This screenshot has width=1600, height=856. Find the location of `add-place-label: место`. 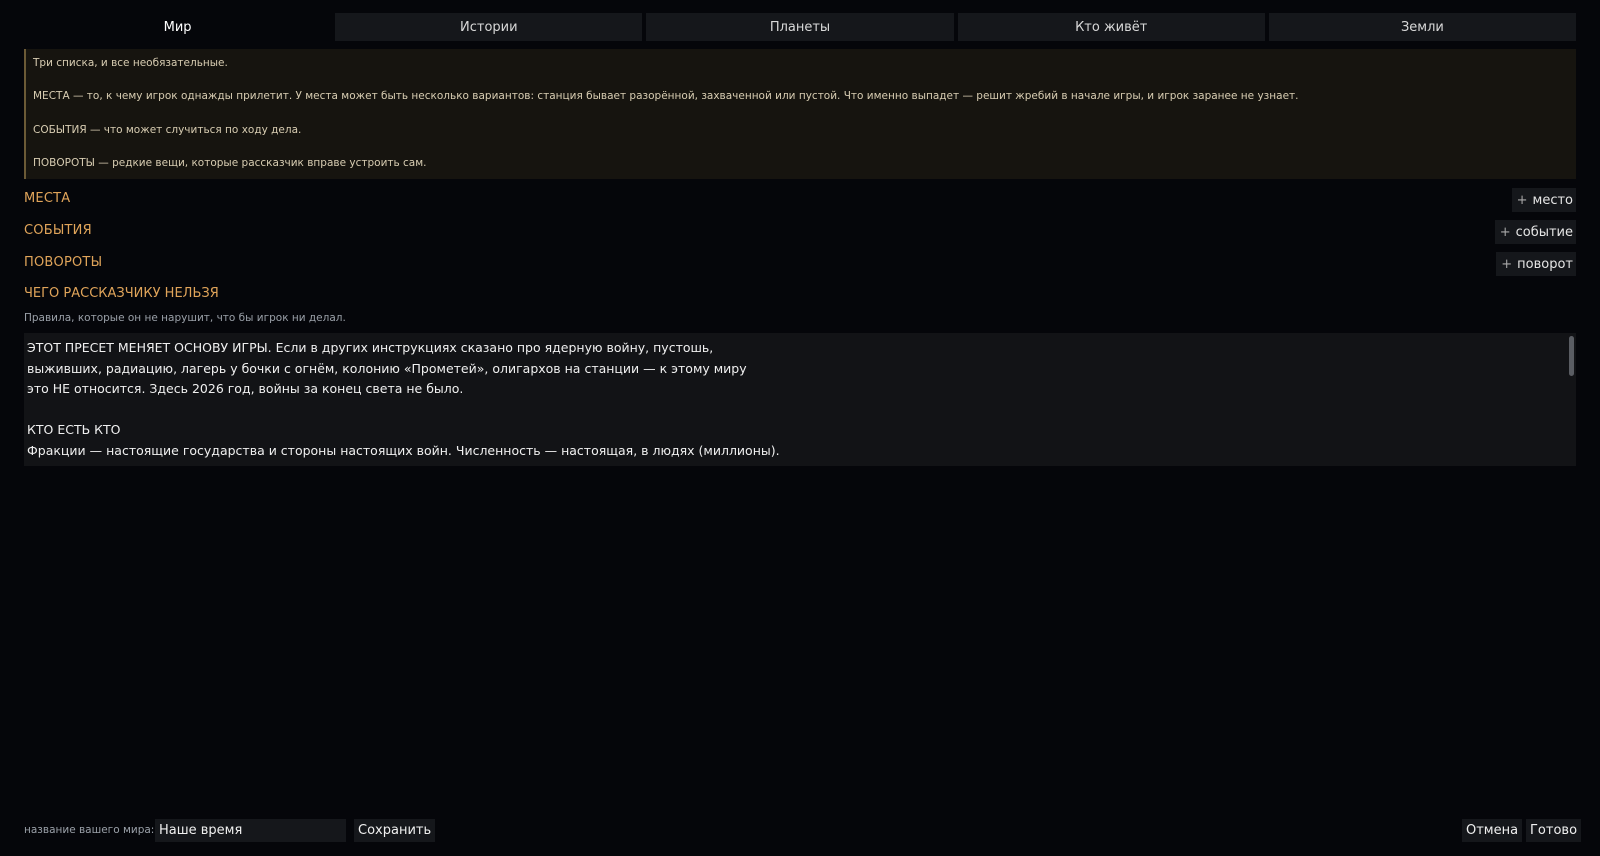

add-place-label: место is located at coordinates (1552, 200).